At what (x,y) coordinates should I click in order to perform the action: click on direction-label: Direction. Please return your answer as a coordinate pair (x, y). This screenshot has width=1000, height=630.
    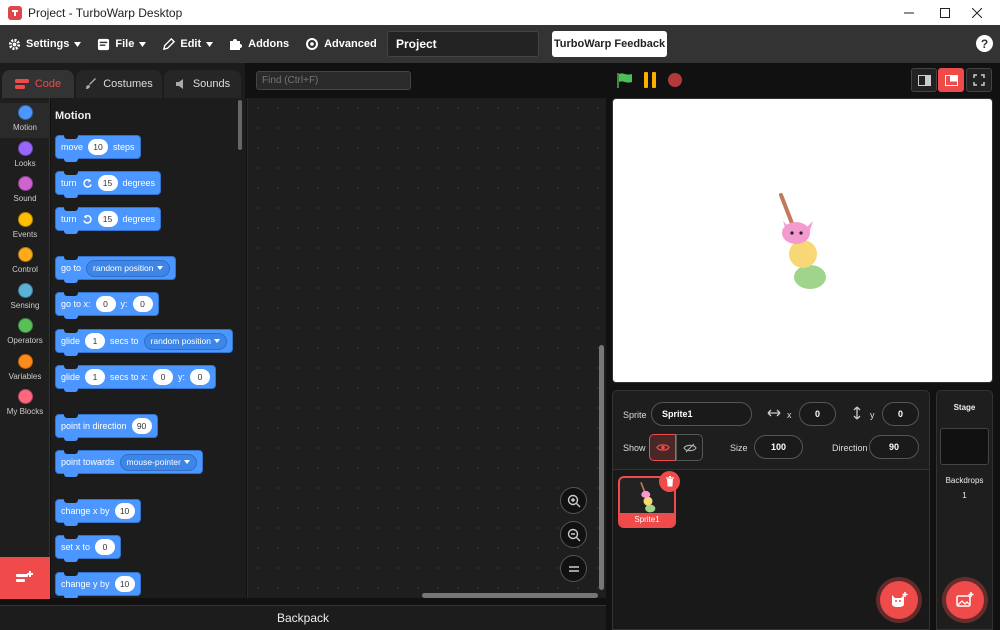
    Looking at the image, I should click on (850, 448).